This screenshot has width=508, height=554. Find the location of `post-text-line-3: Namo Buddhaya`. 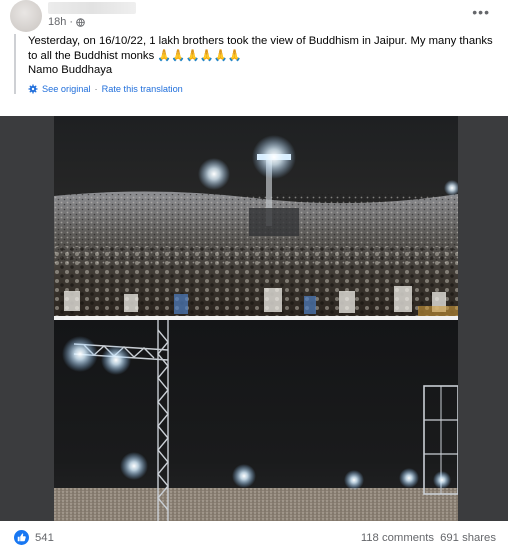

post-text-line-3: Namo Buddhaya is located at coordinates (70, 70).